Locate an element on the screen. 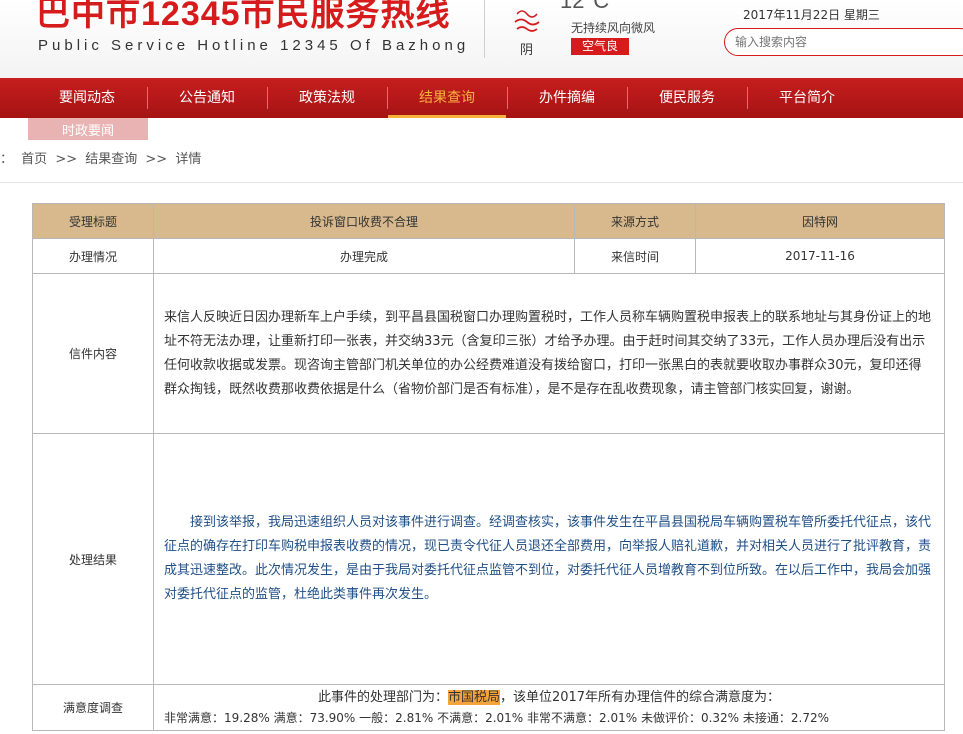 This screenshot has width=963, height=734. breadcrumb: ： 首页 >> 结果查询 >> 详情 is located at coordinates (102, 157).